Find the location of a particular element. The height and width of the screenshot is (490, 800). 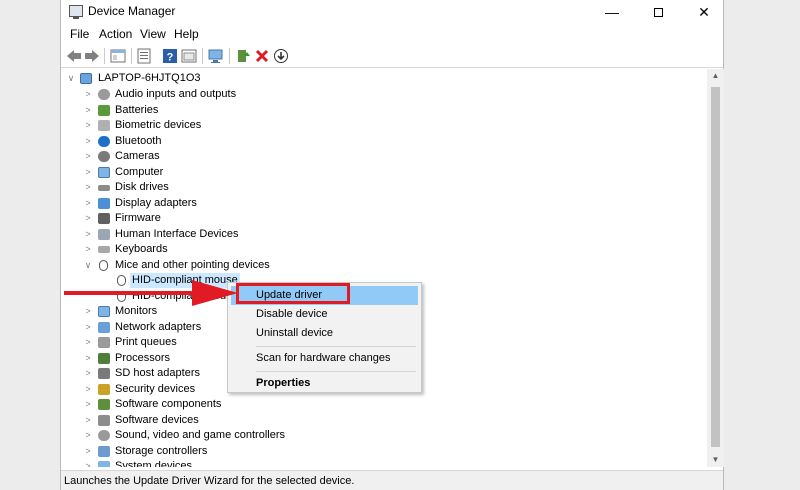

menu-view: View is located at coordinates (153, 34).